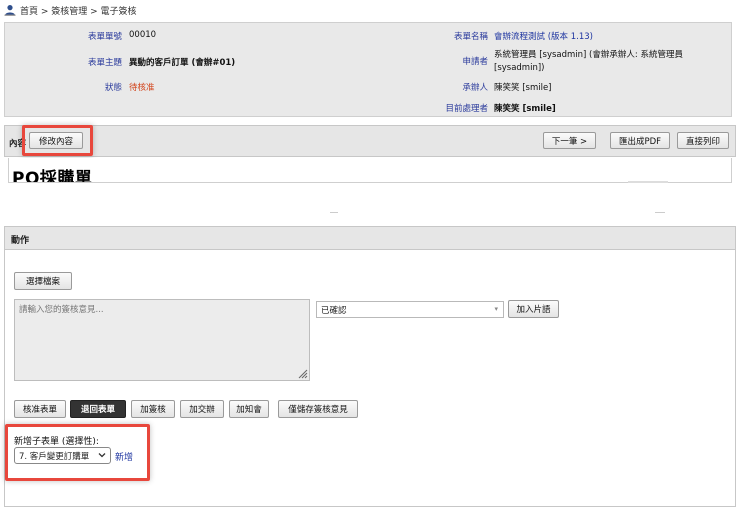 Image resolution: width=740 pixels, height=511 pixels. Describe the element at coordinates (143, 35) in the screenshot. I see `form-no-value: 00010` at that location.